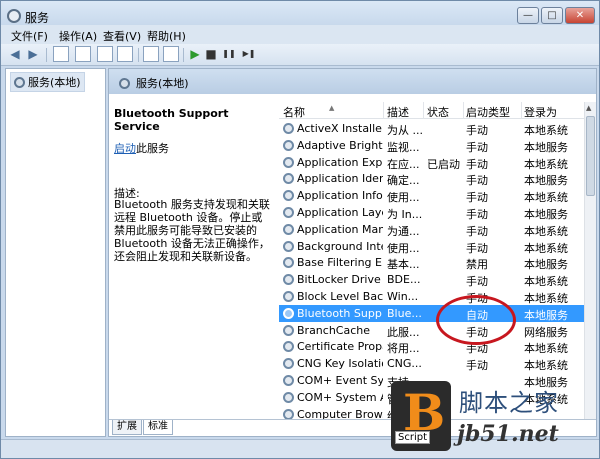 The image size is (600, 459). I want to click on service-row: Certificate Propa...将用...手动本地系统, so click(431, 346).